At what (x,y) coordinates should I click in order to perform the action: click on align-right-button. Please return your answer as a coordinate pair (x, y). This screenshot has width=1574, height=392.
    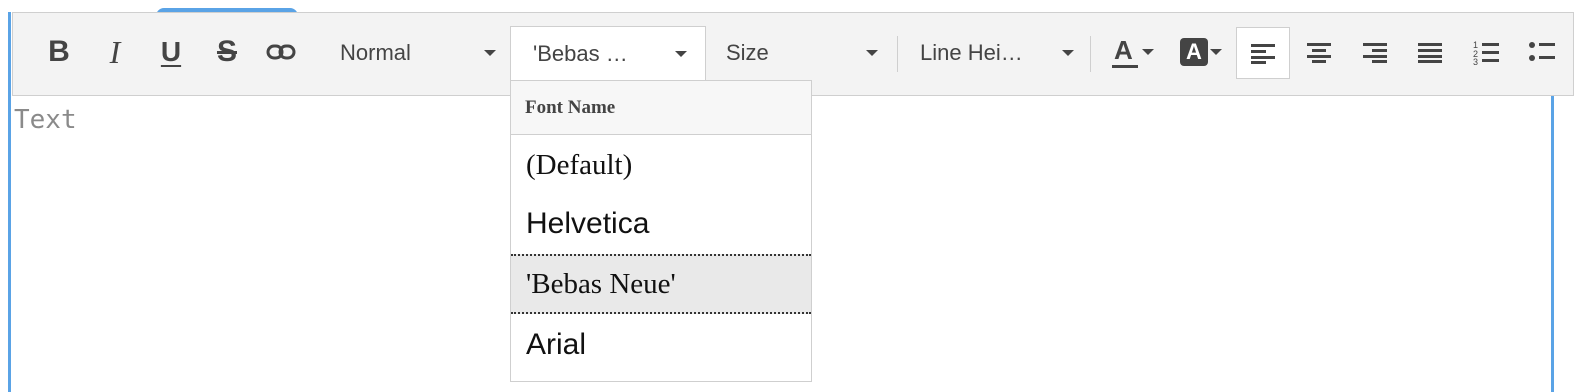
    Looking at the image, I should click on (1375, 52).